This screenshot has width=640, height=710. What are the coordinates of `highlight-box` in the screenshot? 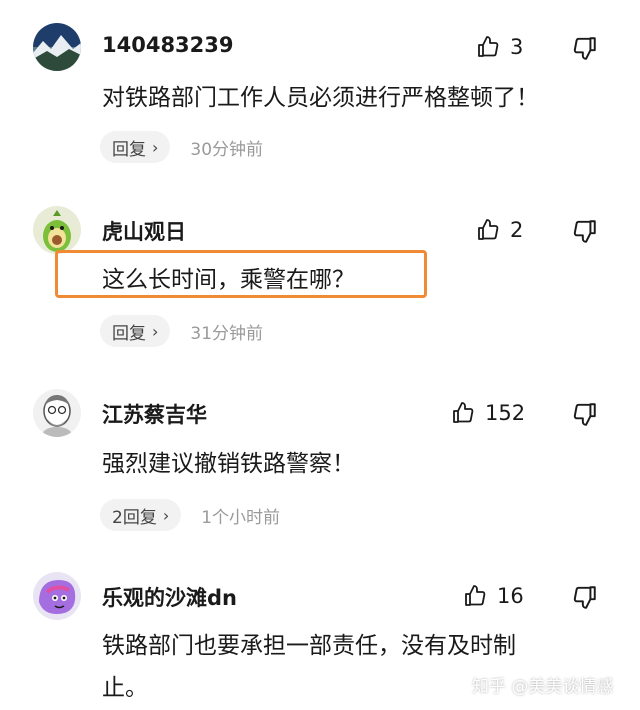 It's located at (241, 274).